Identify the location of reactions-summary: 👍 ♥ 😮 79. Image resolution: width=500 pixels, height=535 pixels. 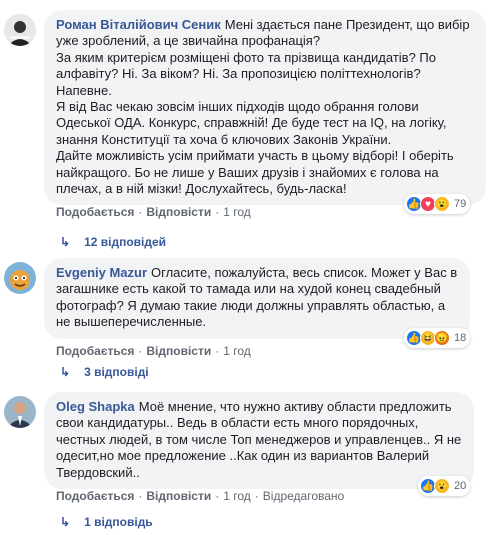
(437, 204).